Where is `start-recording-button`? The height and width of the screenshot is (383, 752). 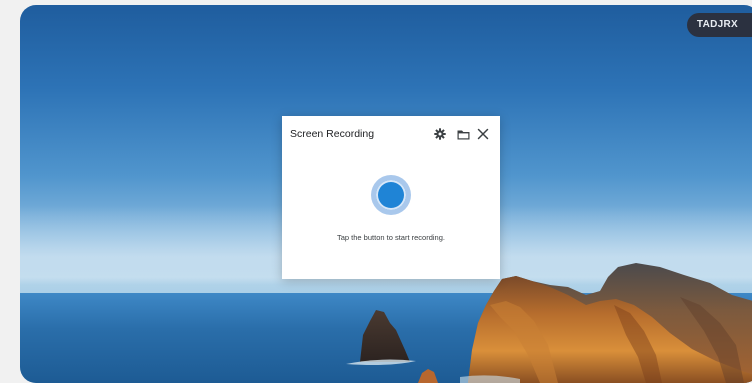 start-recording-button is located at coordinates (391, 195).